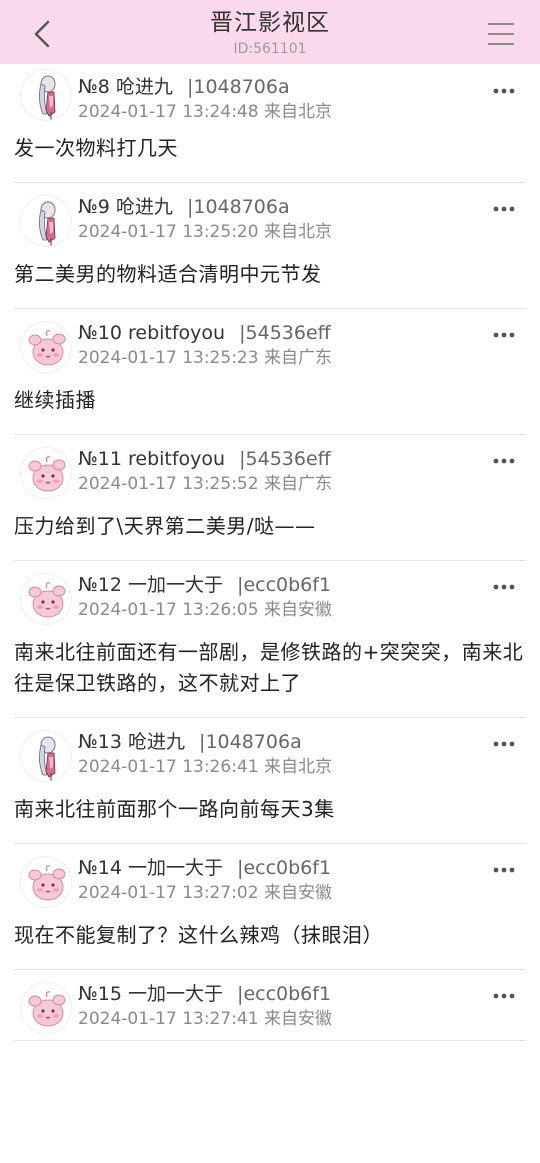 Image resolution: width=540 pixels, height=1163 pixels. What do you see at coordinates (55, 400) in the screenshot?
I see `post-content: 继续插播` at bounding box center [55, 400].